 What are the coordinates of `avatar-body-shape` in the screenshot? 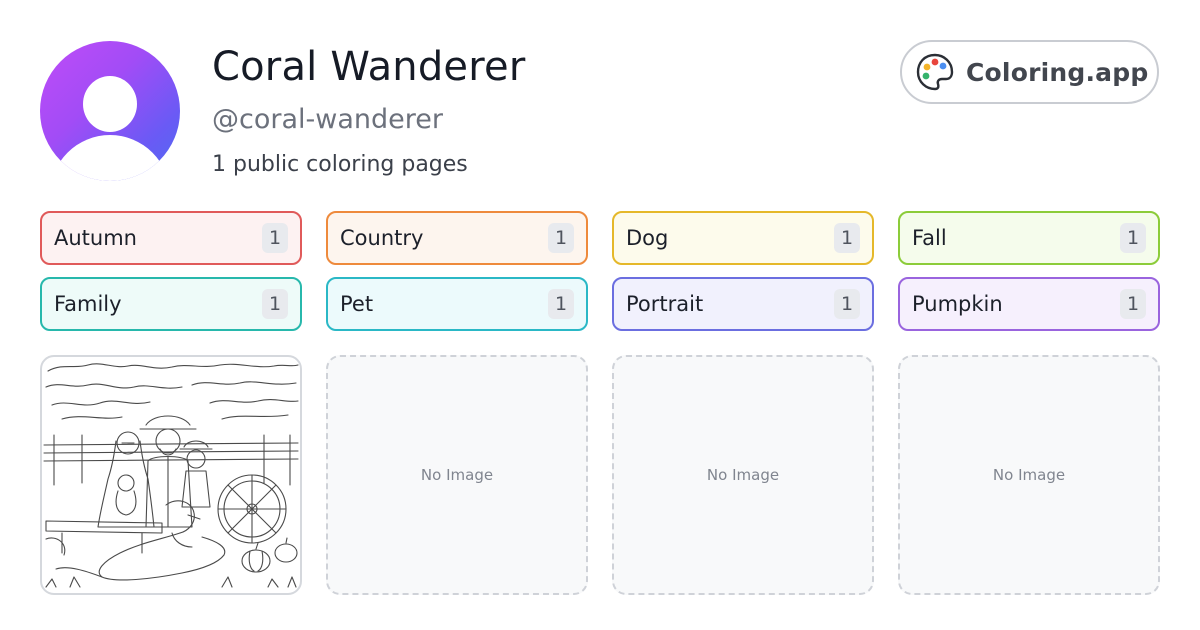 It's located at (110, 158).